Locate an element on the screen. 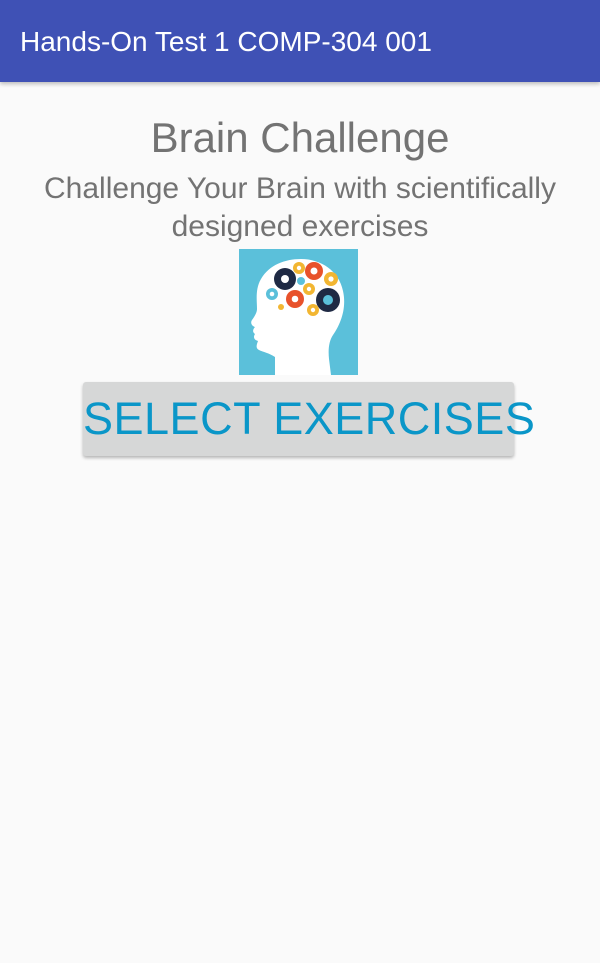 This screenshot has height=963, width=600. app-bar-title: Hands-On Test 1 COMP-304 001 is located at coordinates (226, 41).